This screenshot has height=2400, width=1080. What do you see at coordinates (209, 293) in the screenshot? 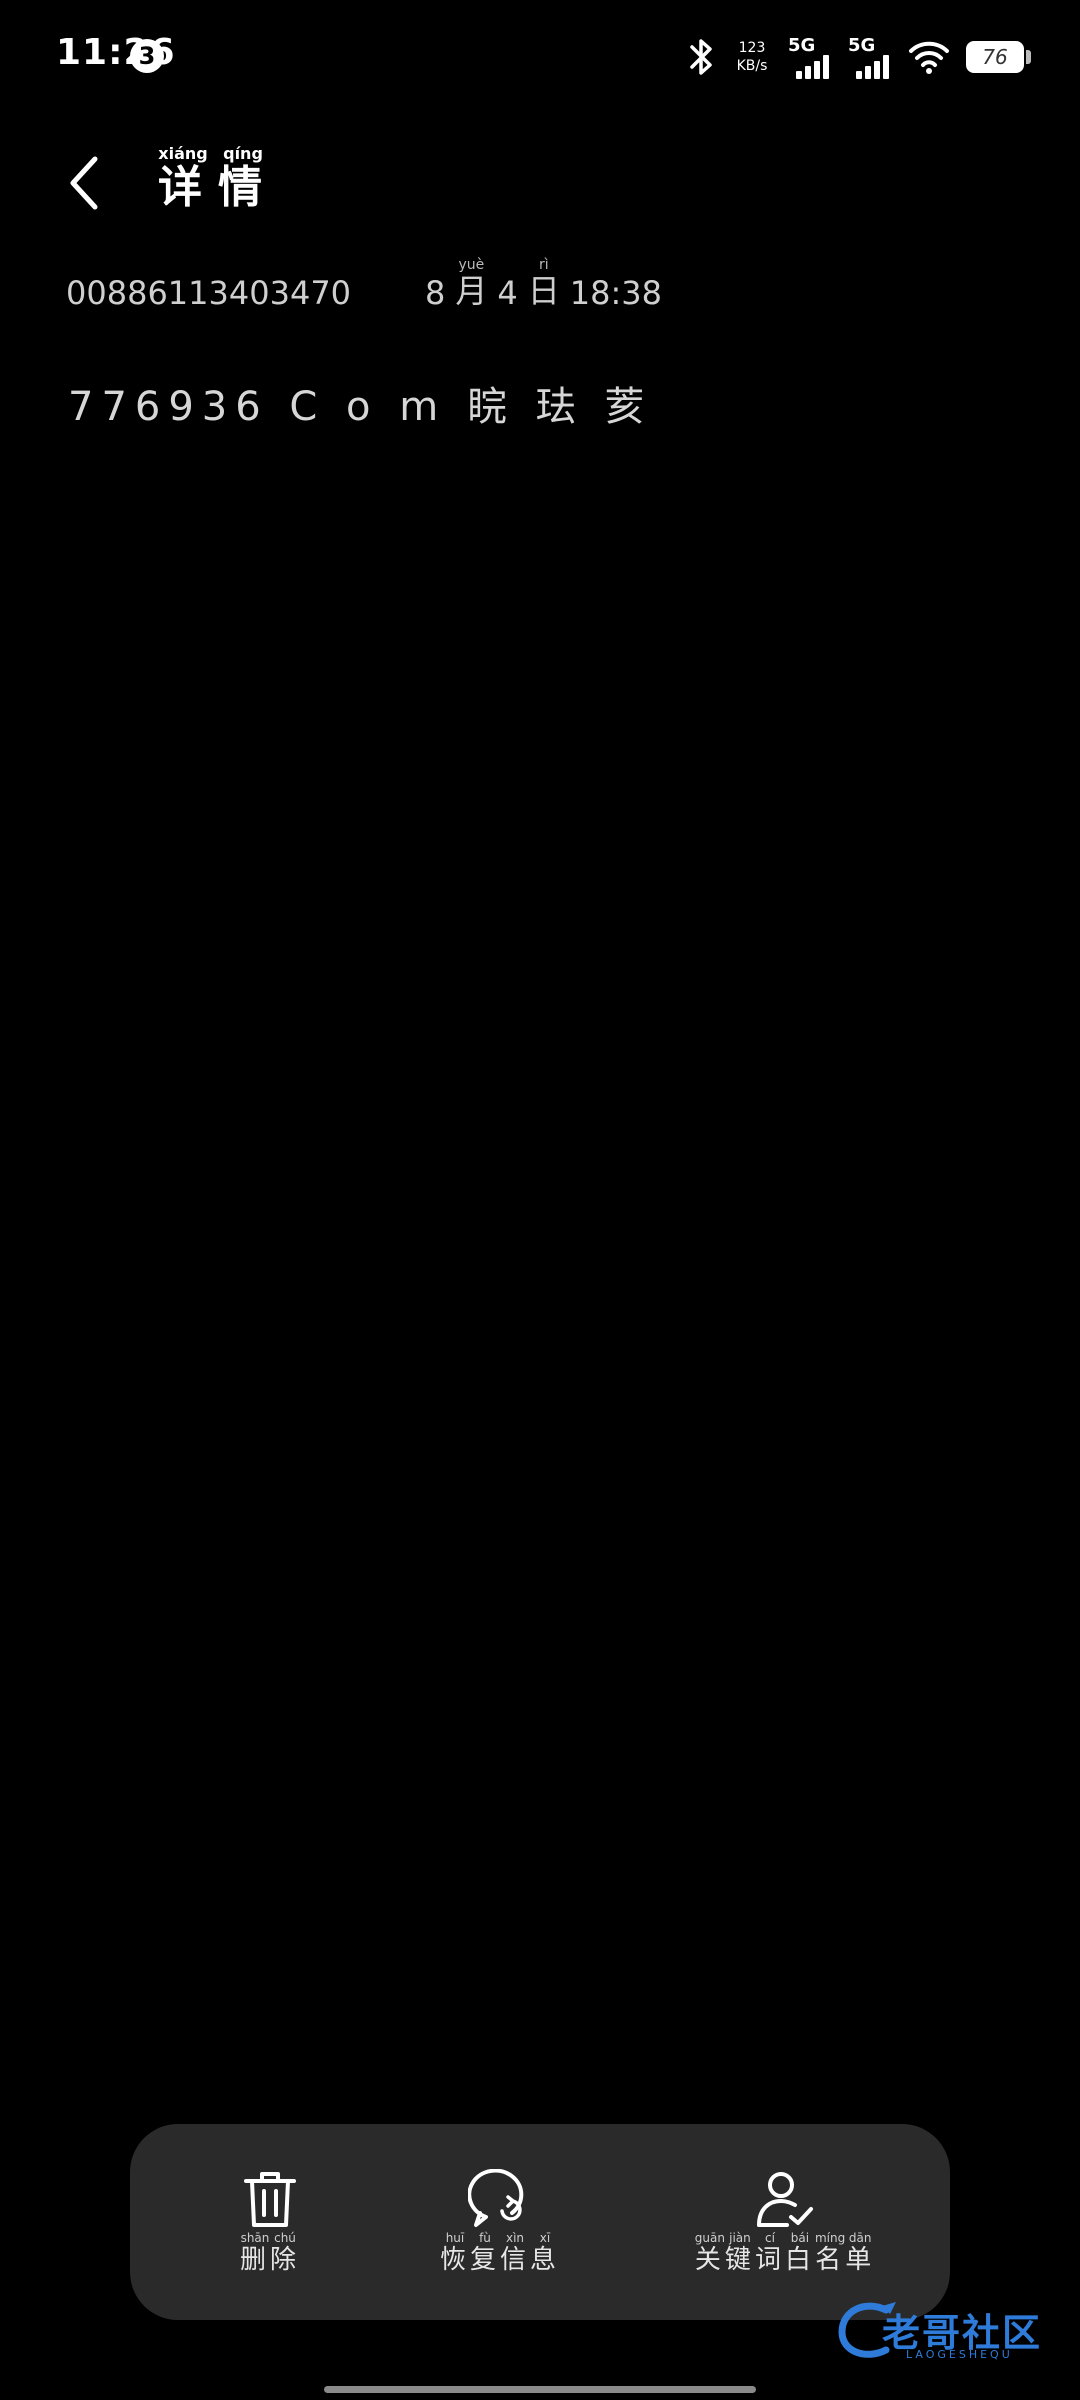
I see `sender-number: 00886113403470` at bounding box center [209, 293].